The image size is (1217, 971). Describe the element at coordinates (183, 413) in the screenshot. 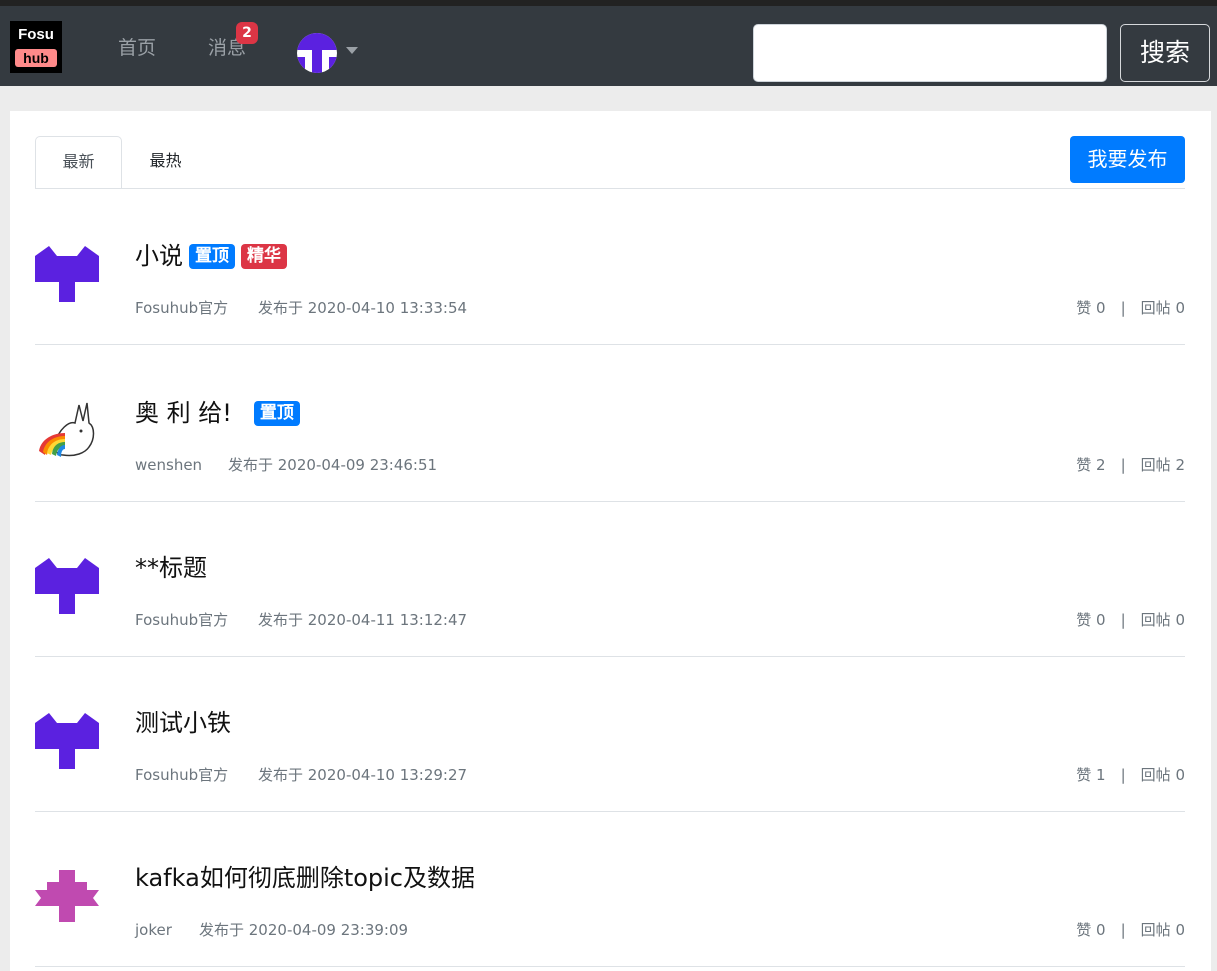

I see `post-title-text: 奥 利 给!` at that location.